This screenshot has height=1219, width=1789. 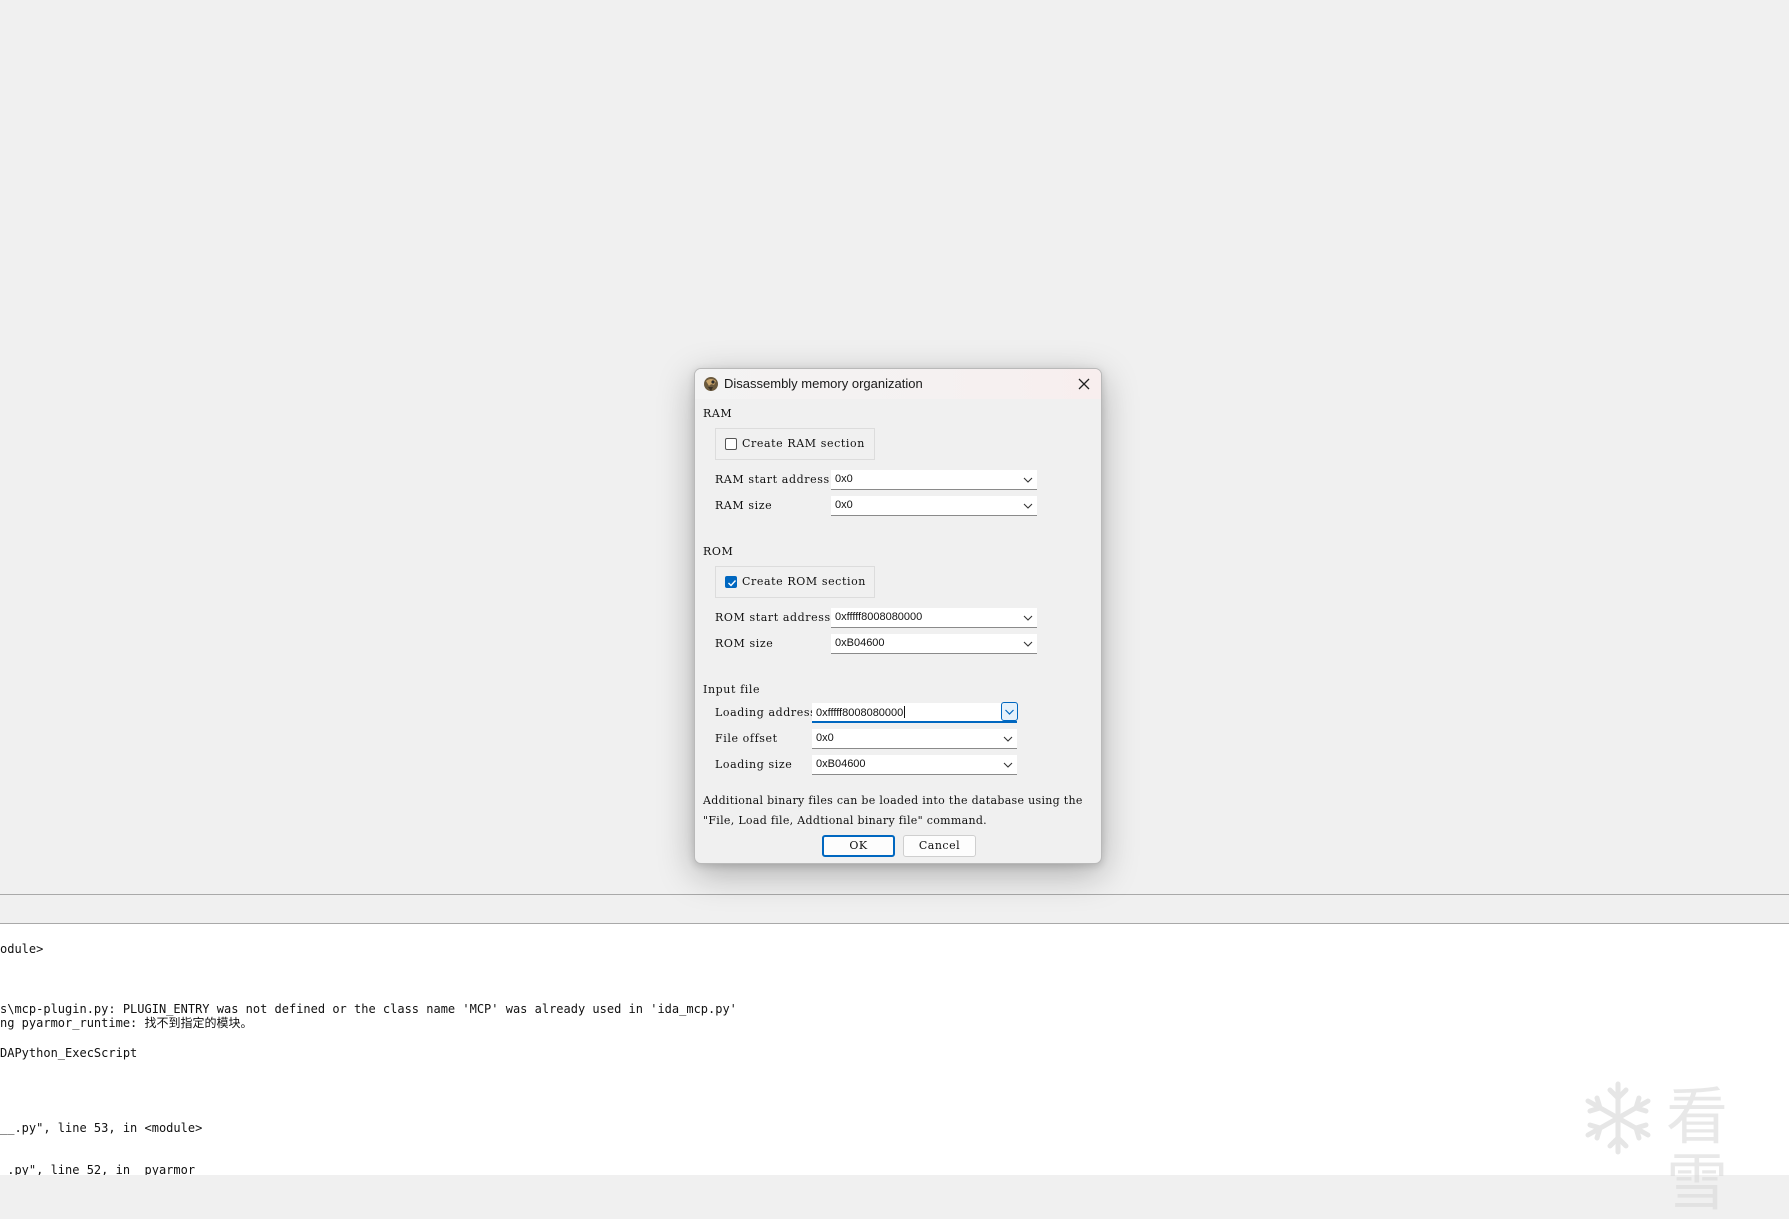 What do you see at coordinates (915, 712) in the screenshot?
I see `loading-address-combo: 0xfffff8008080000` at bounding box center [915, 712].